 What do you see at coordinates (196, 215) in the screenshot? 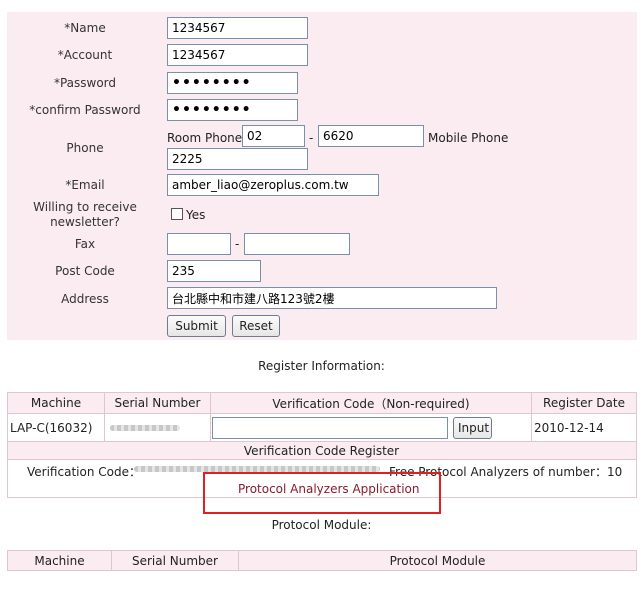
I see `newsletter-yes-label: Yes` at bounding box center [196, 215].